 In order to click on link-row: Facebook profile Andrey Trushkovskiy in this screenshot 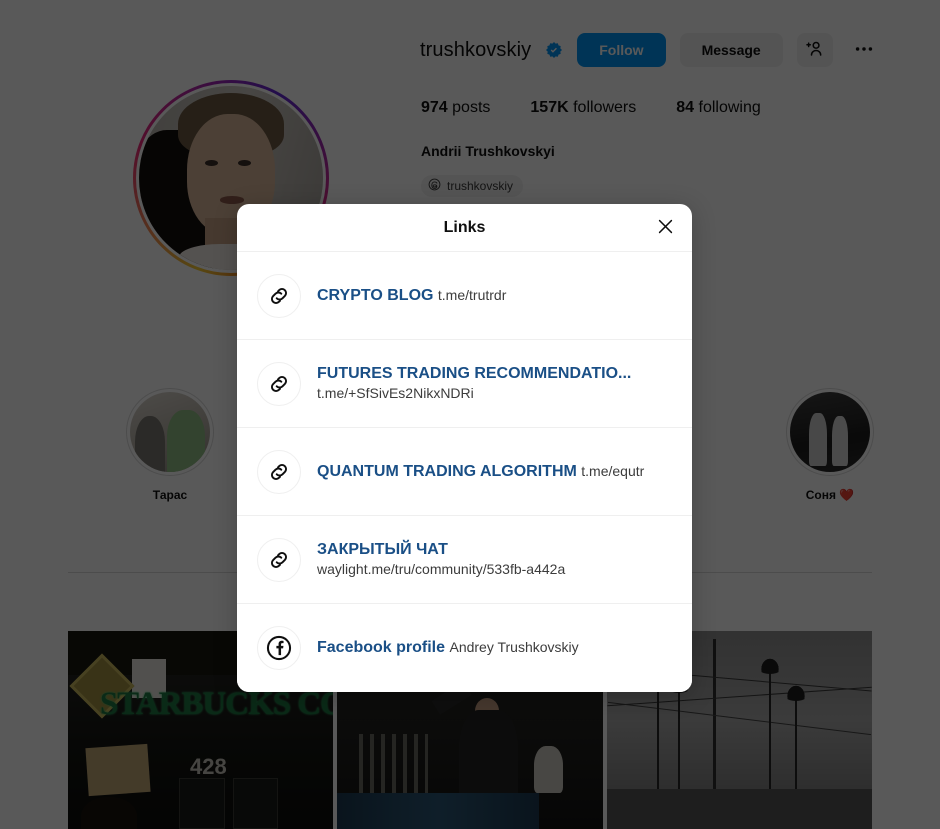, I will do `click(464, 648)`.